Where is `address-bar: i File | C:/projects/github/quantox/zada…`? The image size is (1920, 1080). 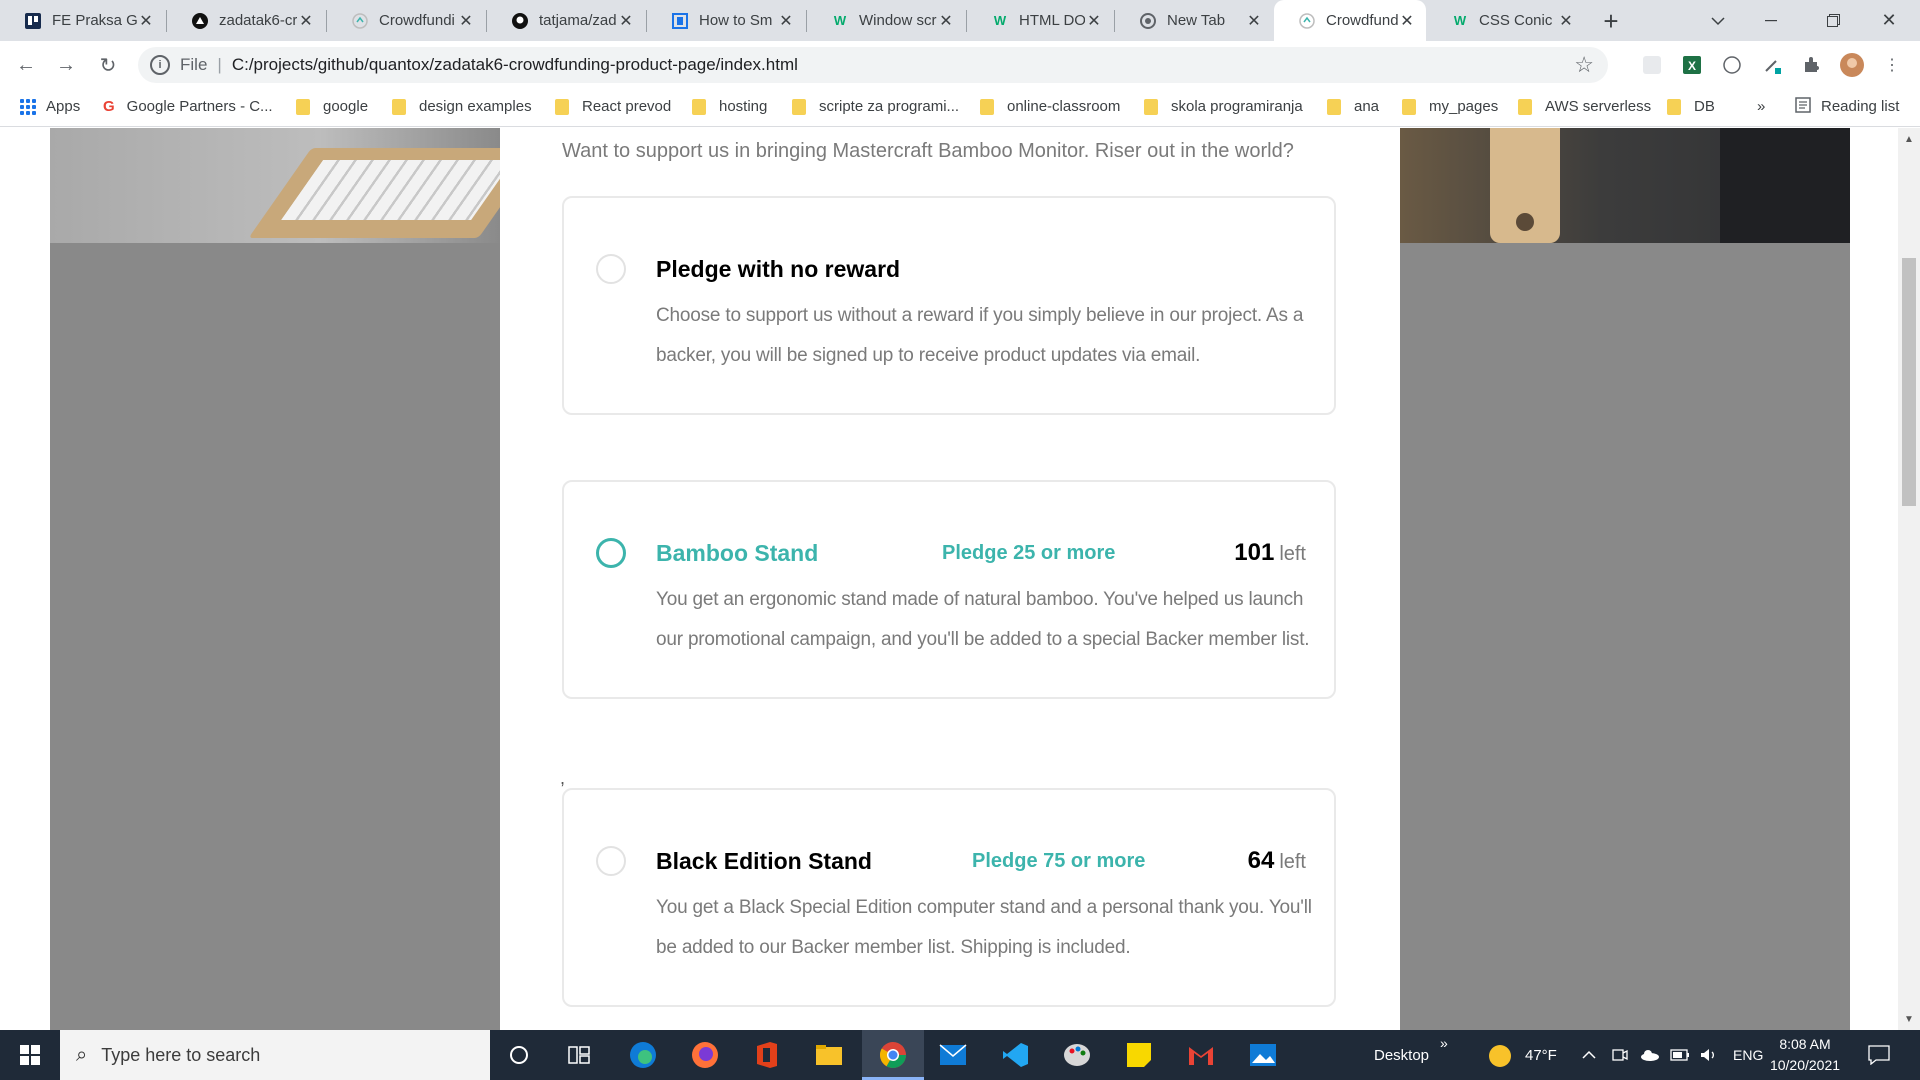 address-bar: i File | C:/projects/github/quantox/zada… is located at coordinates (873, 65).